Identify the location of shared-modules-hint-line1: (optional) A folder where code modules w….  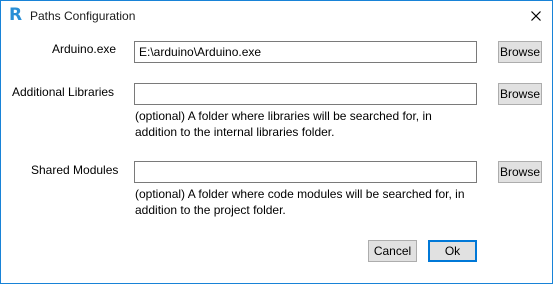
(300, 194).